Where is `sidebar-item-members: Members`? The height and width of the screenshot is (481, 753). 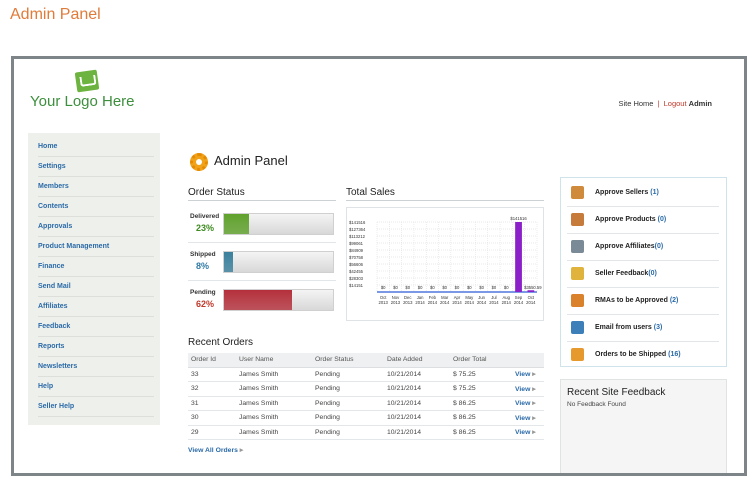
sidebar-item-members: Members is located at coordinates (96, 187).